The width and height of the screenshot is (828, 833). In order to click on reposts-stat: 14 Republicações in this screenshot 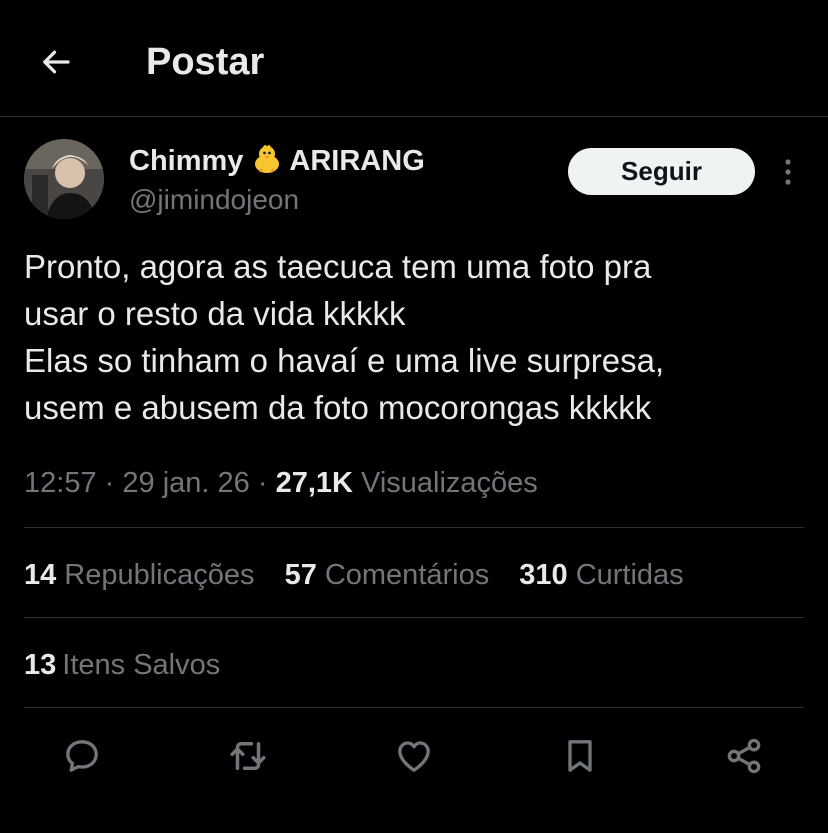, I will do `click(139, 575)`.